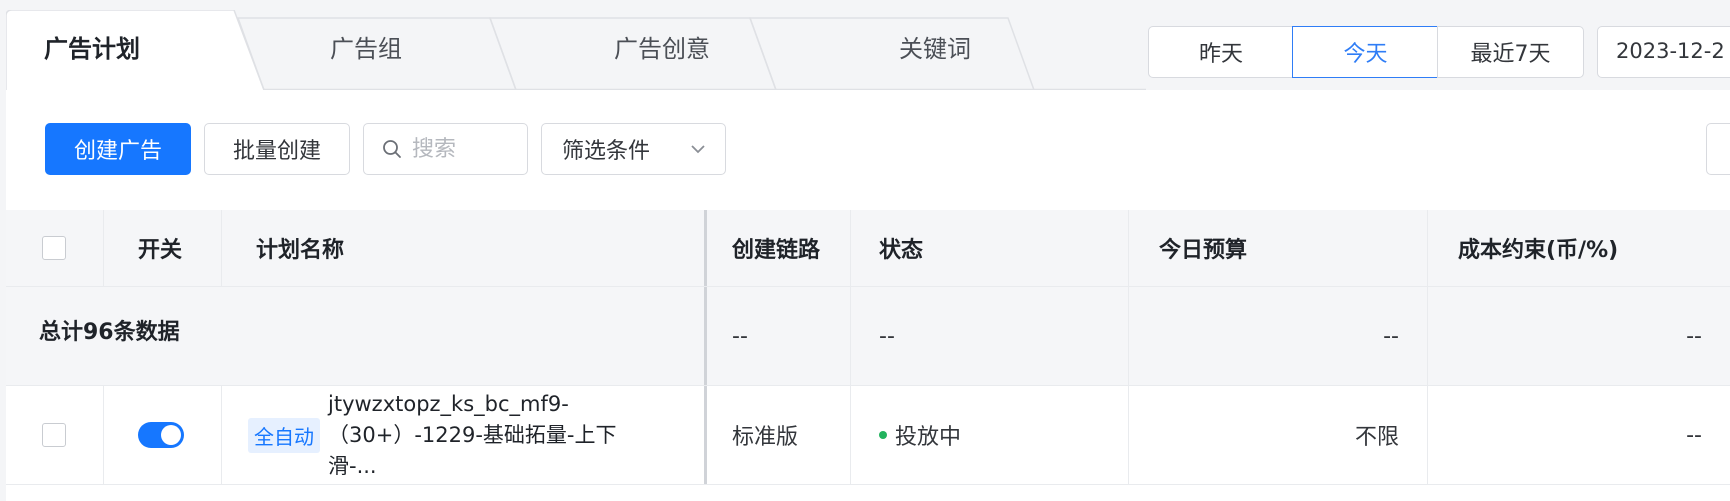 The width and height of the screenshot is (1730, 501). I want to click on search-input, so click(467, 149).